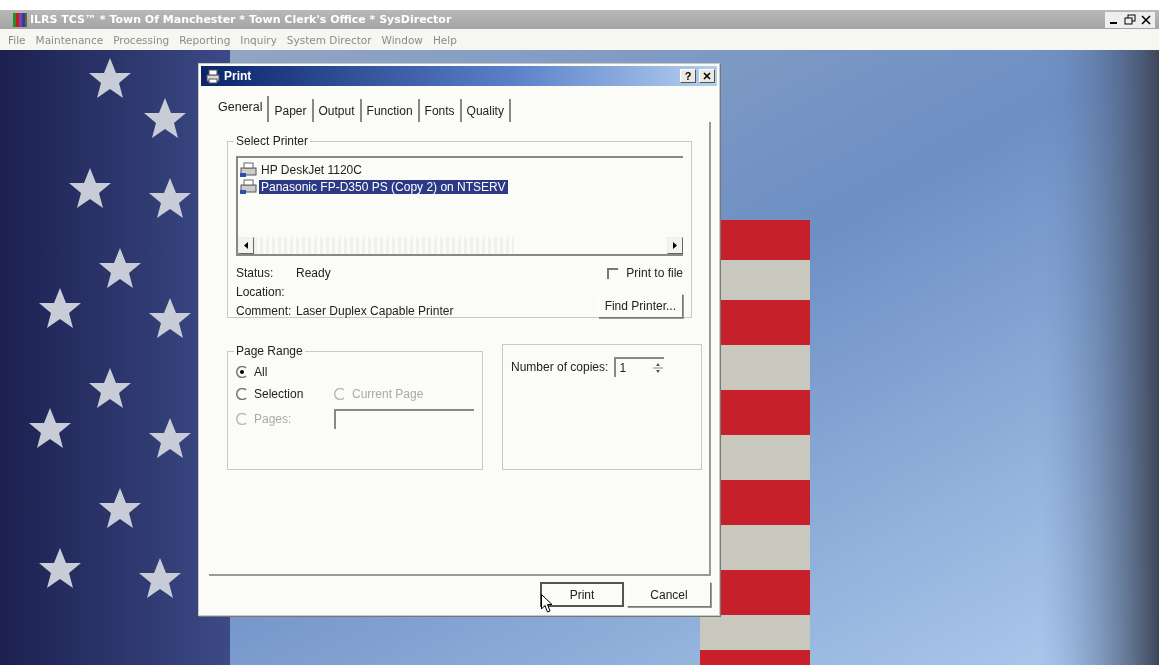 The height and width of the screenshot is (665, 1159). What do you see at coordinates (264, 311) in the screenshot?
I see `field-label: Comment:` at bounding box center [264, 311].